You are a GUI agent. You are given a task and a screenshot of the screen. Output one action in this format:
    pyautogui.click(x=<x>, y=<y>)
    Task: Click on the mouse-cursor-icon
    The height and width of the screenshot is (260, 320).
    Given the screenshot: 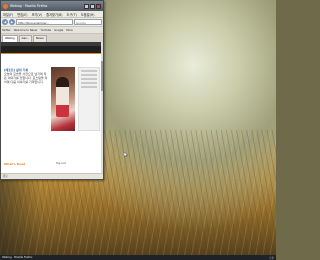 What is the action you would take?
    pyautogui.click(x=126, y=154)
    